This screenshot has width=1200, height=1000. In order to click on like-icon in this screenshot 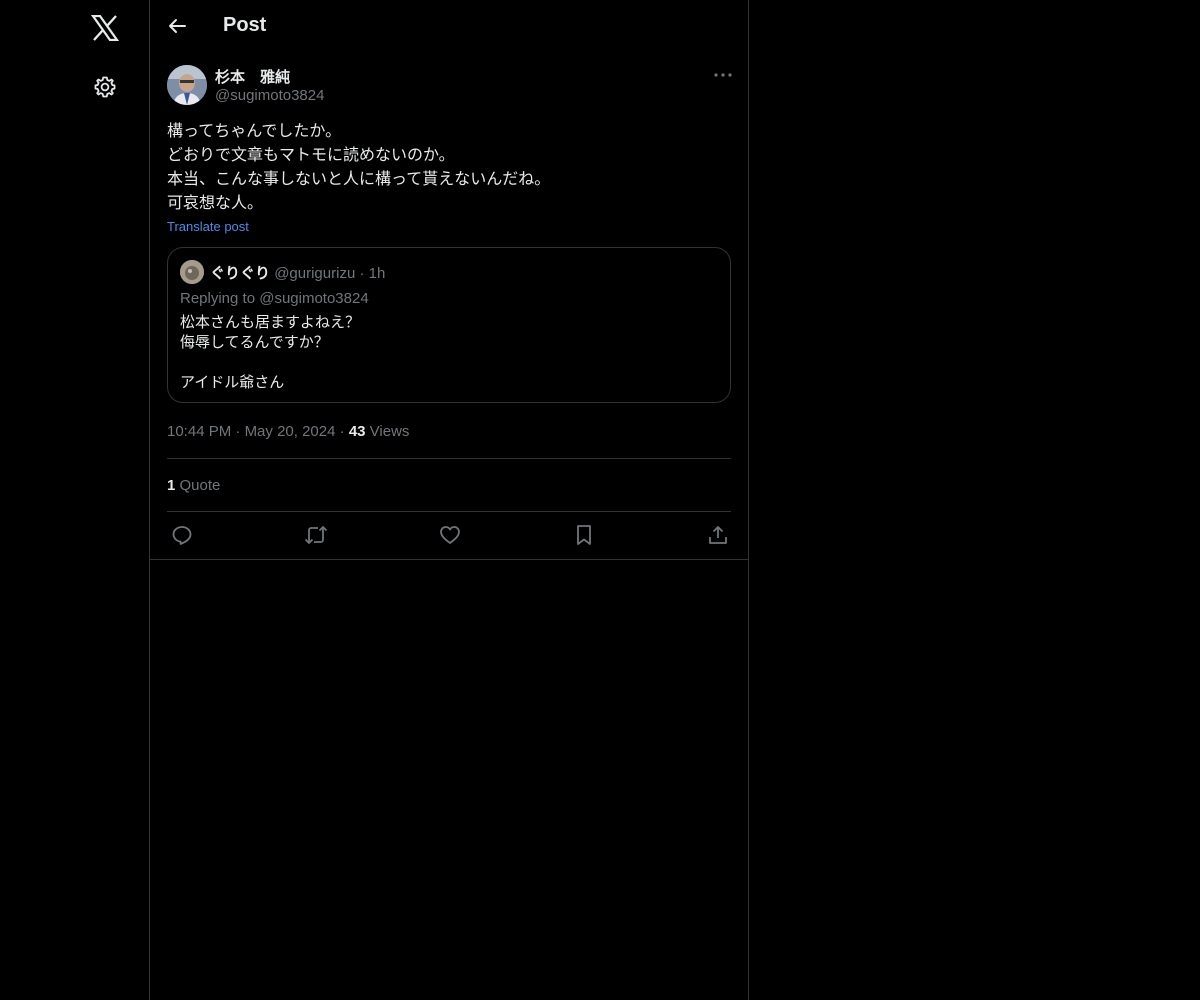, I will do `click(450, 535)`.